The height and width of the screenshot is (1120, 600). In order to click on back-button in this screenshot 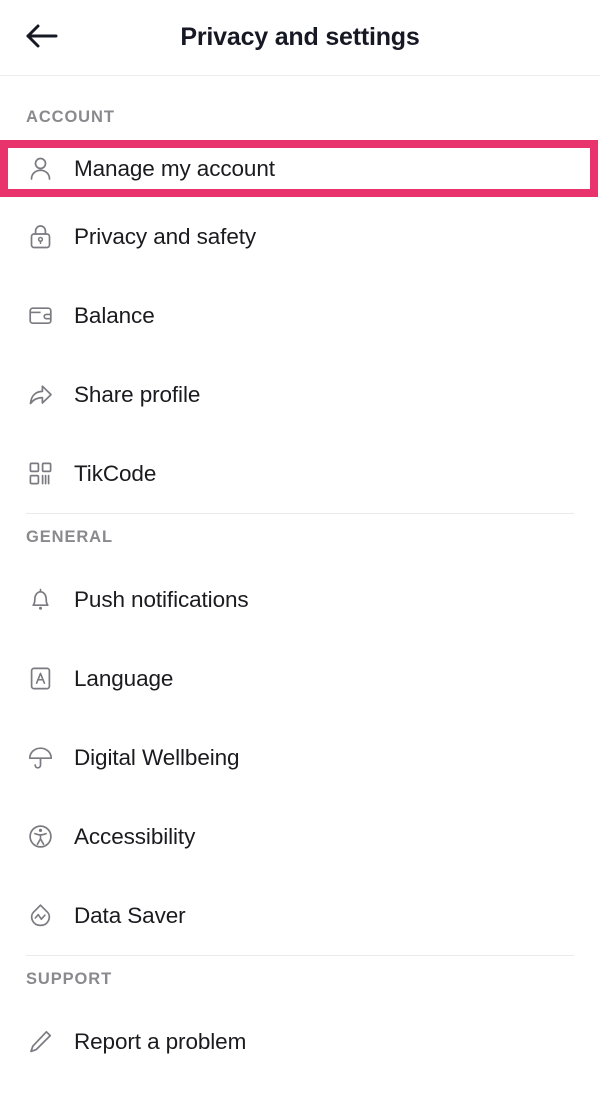, I will do `click(41, 38)`.